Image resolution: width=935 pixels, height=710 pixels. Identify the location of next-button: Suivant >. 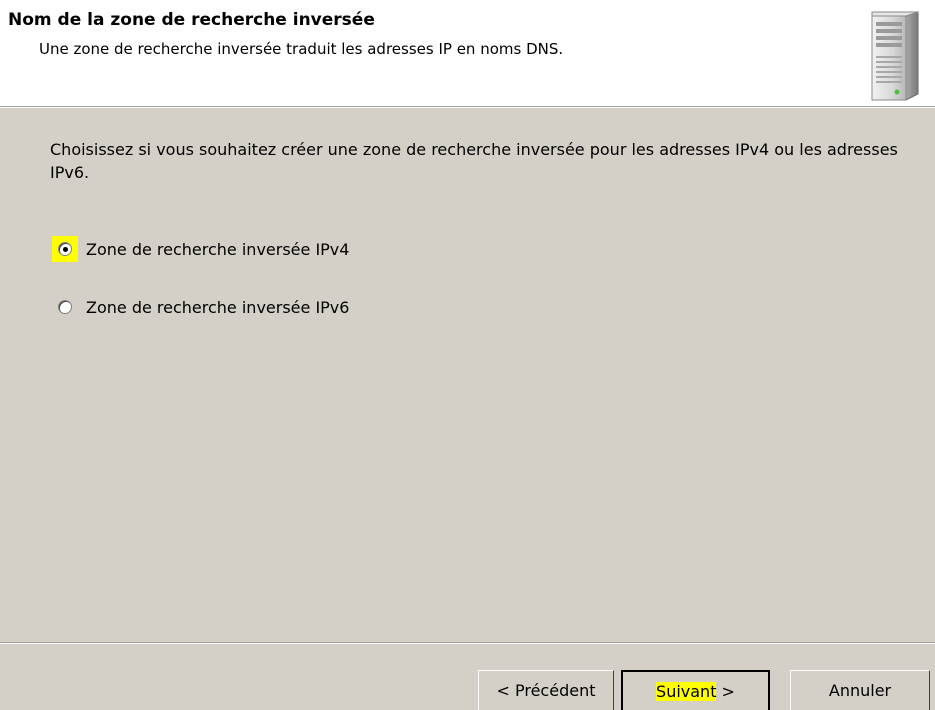
(695, 690).